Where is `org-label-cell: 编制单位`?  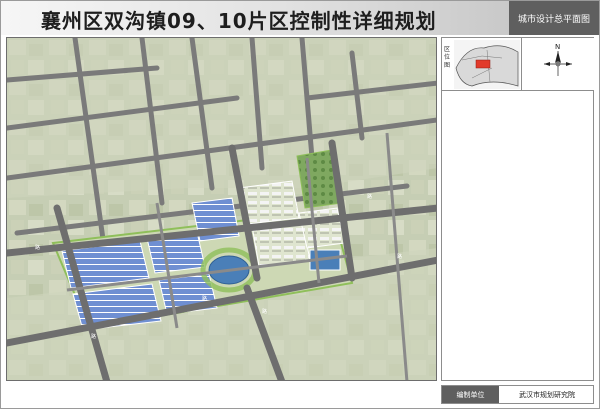 org-label-cell: 编制单位 is located at coordinates (470, 394).